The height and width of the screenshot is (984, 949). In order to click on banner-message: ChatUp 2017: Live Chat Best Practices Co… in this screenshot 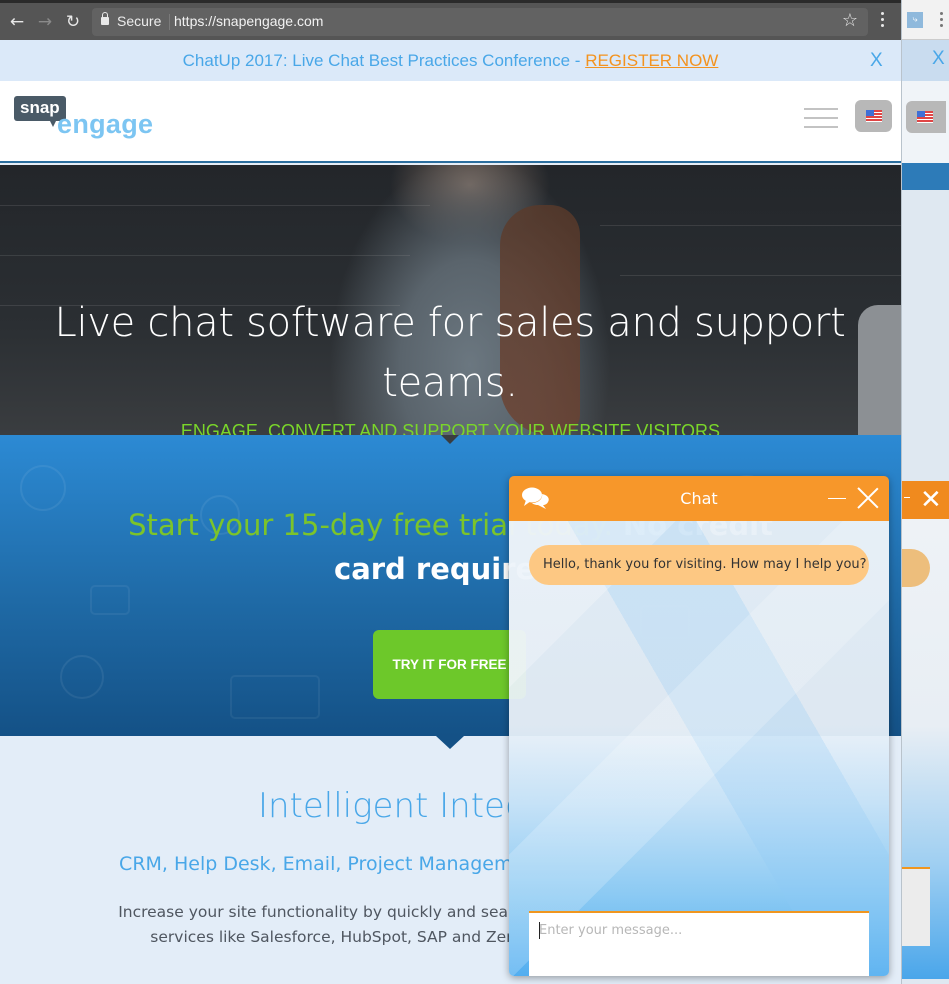, I will do `click(384, 60)`.